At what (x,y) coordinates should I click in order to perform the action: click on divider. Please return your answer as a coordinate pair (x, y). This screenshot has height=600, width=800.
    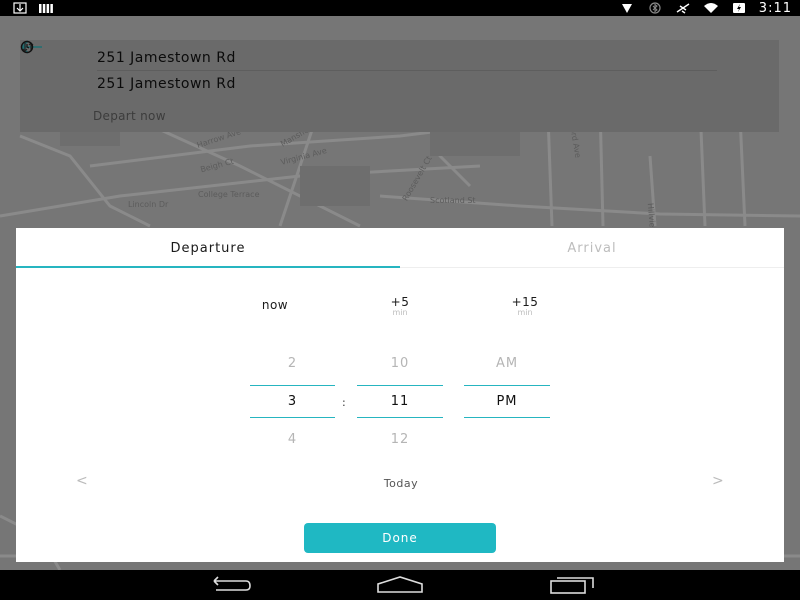
    Looking at the image, I should click on (407, 70).